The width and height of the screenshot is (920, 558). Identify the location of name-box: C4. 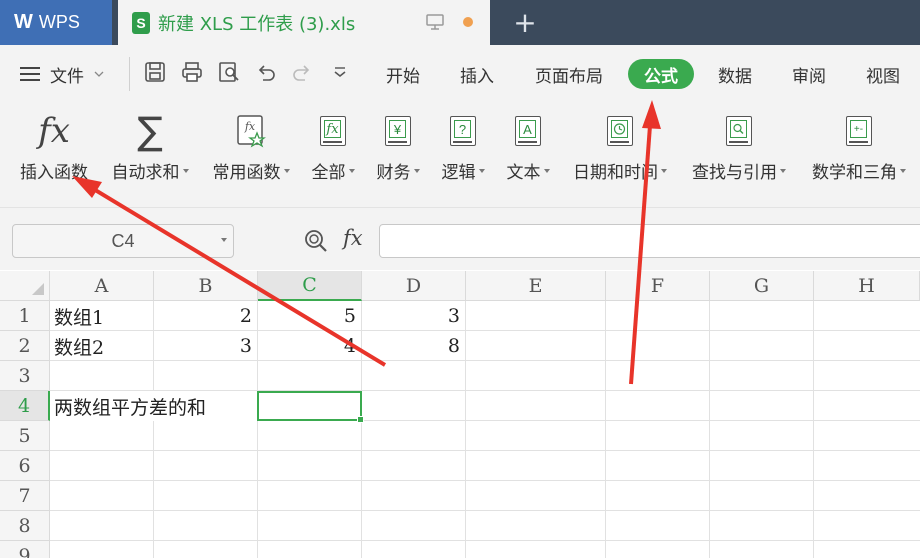
(123, 241).